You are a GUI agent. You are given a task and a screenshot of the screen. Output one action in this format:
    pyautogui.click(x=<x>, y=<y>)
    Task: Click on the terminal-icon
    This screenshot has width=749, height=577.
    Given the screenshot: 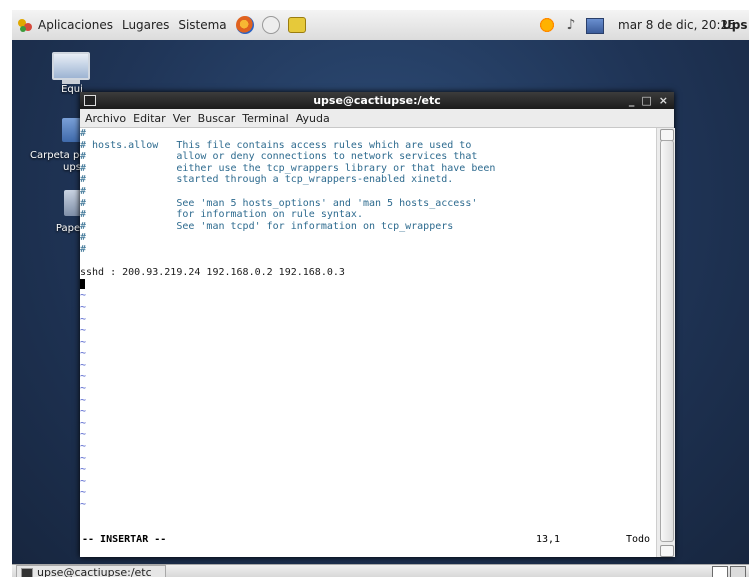 What is the action you would take?
    pyautogui.click(x=27, y=572)
    